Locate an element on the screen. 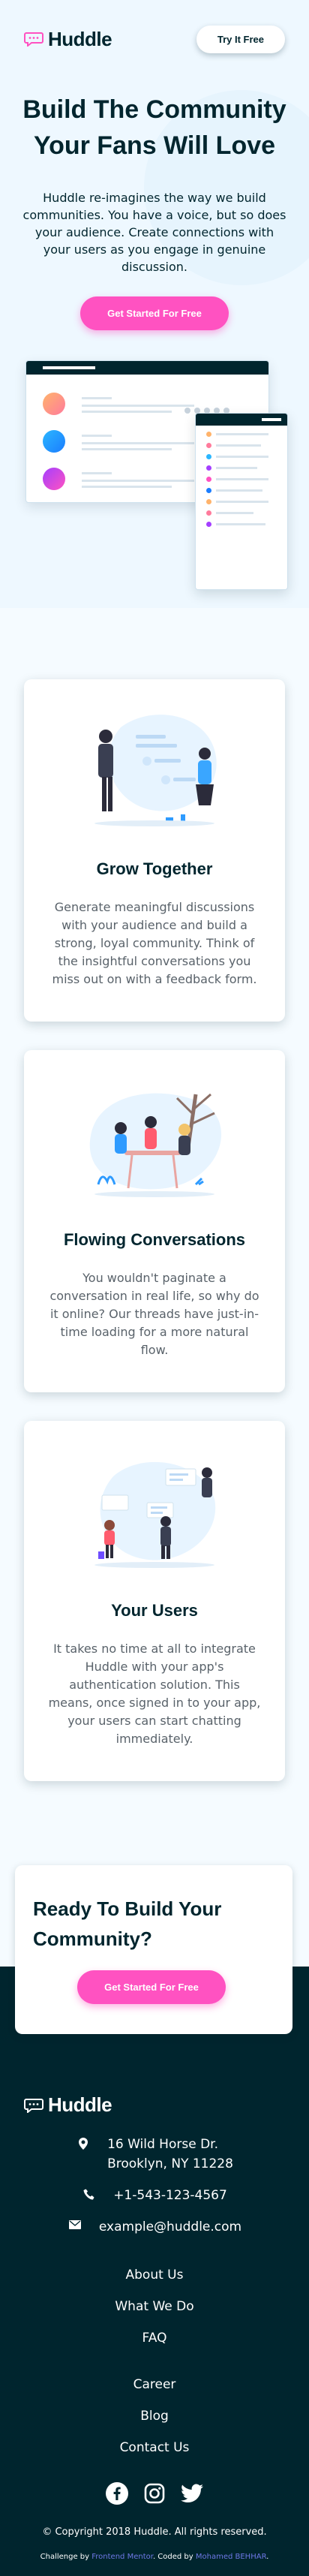 This screenshot has height=2576, width=309. instagram-icon is located at coordinates (154, 2493).